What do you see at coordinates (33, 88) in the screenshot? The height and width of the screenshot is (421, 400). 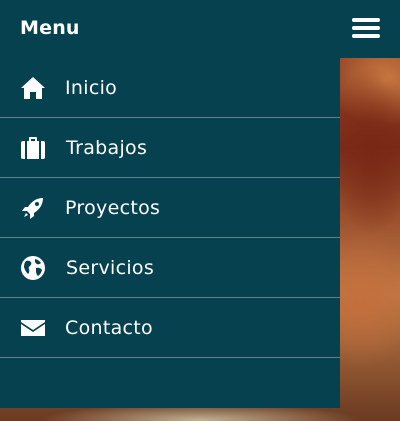 I see `home-icon` at bounding box center [33, 88].